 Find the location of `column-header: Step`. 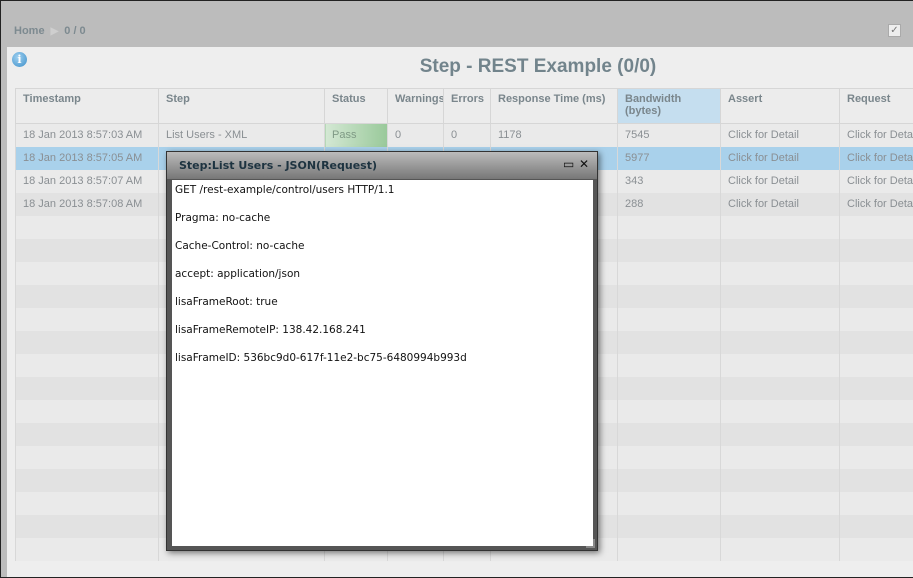

column-header: Step is located at coordinates (241, 106).